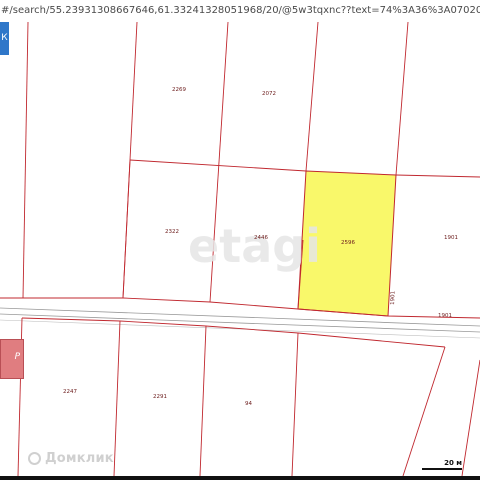  Describe the element at coordinates (34, 458) in the screenshot. I see `domclick-logo-icon` at that location.